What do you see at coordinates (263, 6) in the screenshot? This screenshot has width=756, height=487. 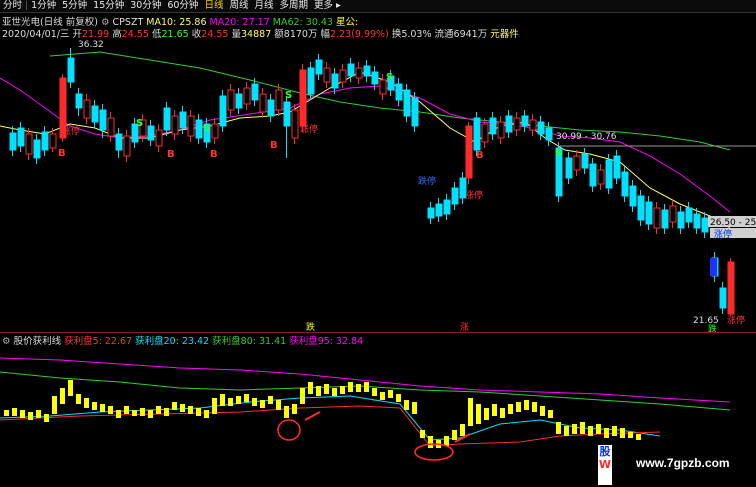 I see `tab-monthly: 月线` at bounding box center [263, 6].